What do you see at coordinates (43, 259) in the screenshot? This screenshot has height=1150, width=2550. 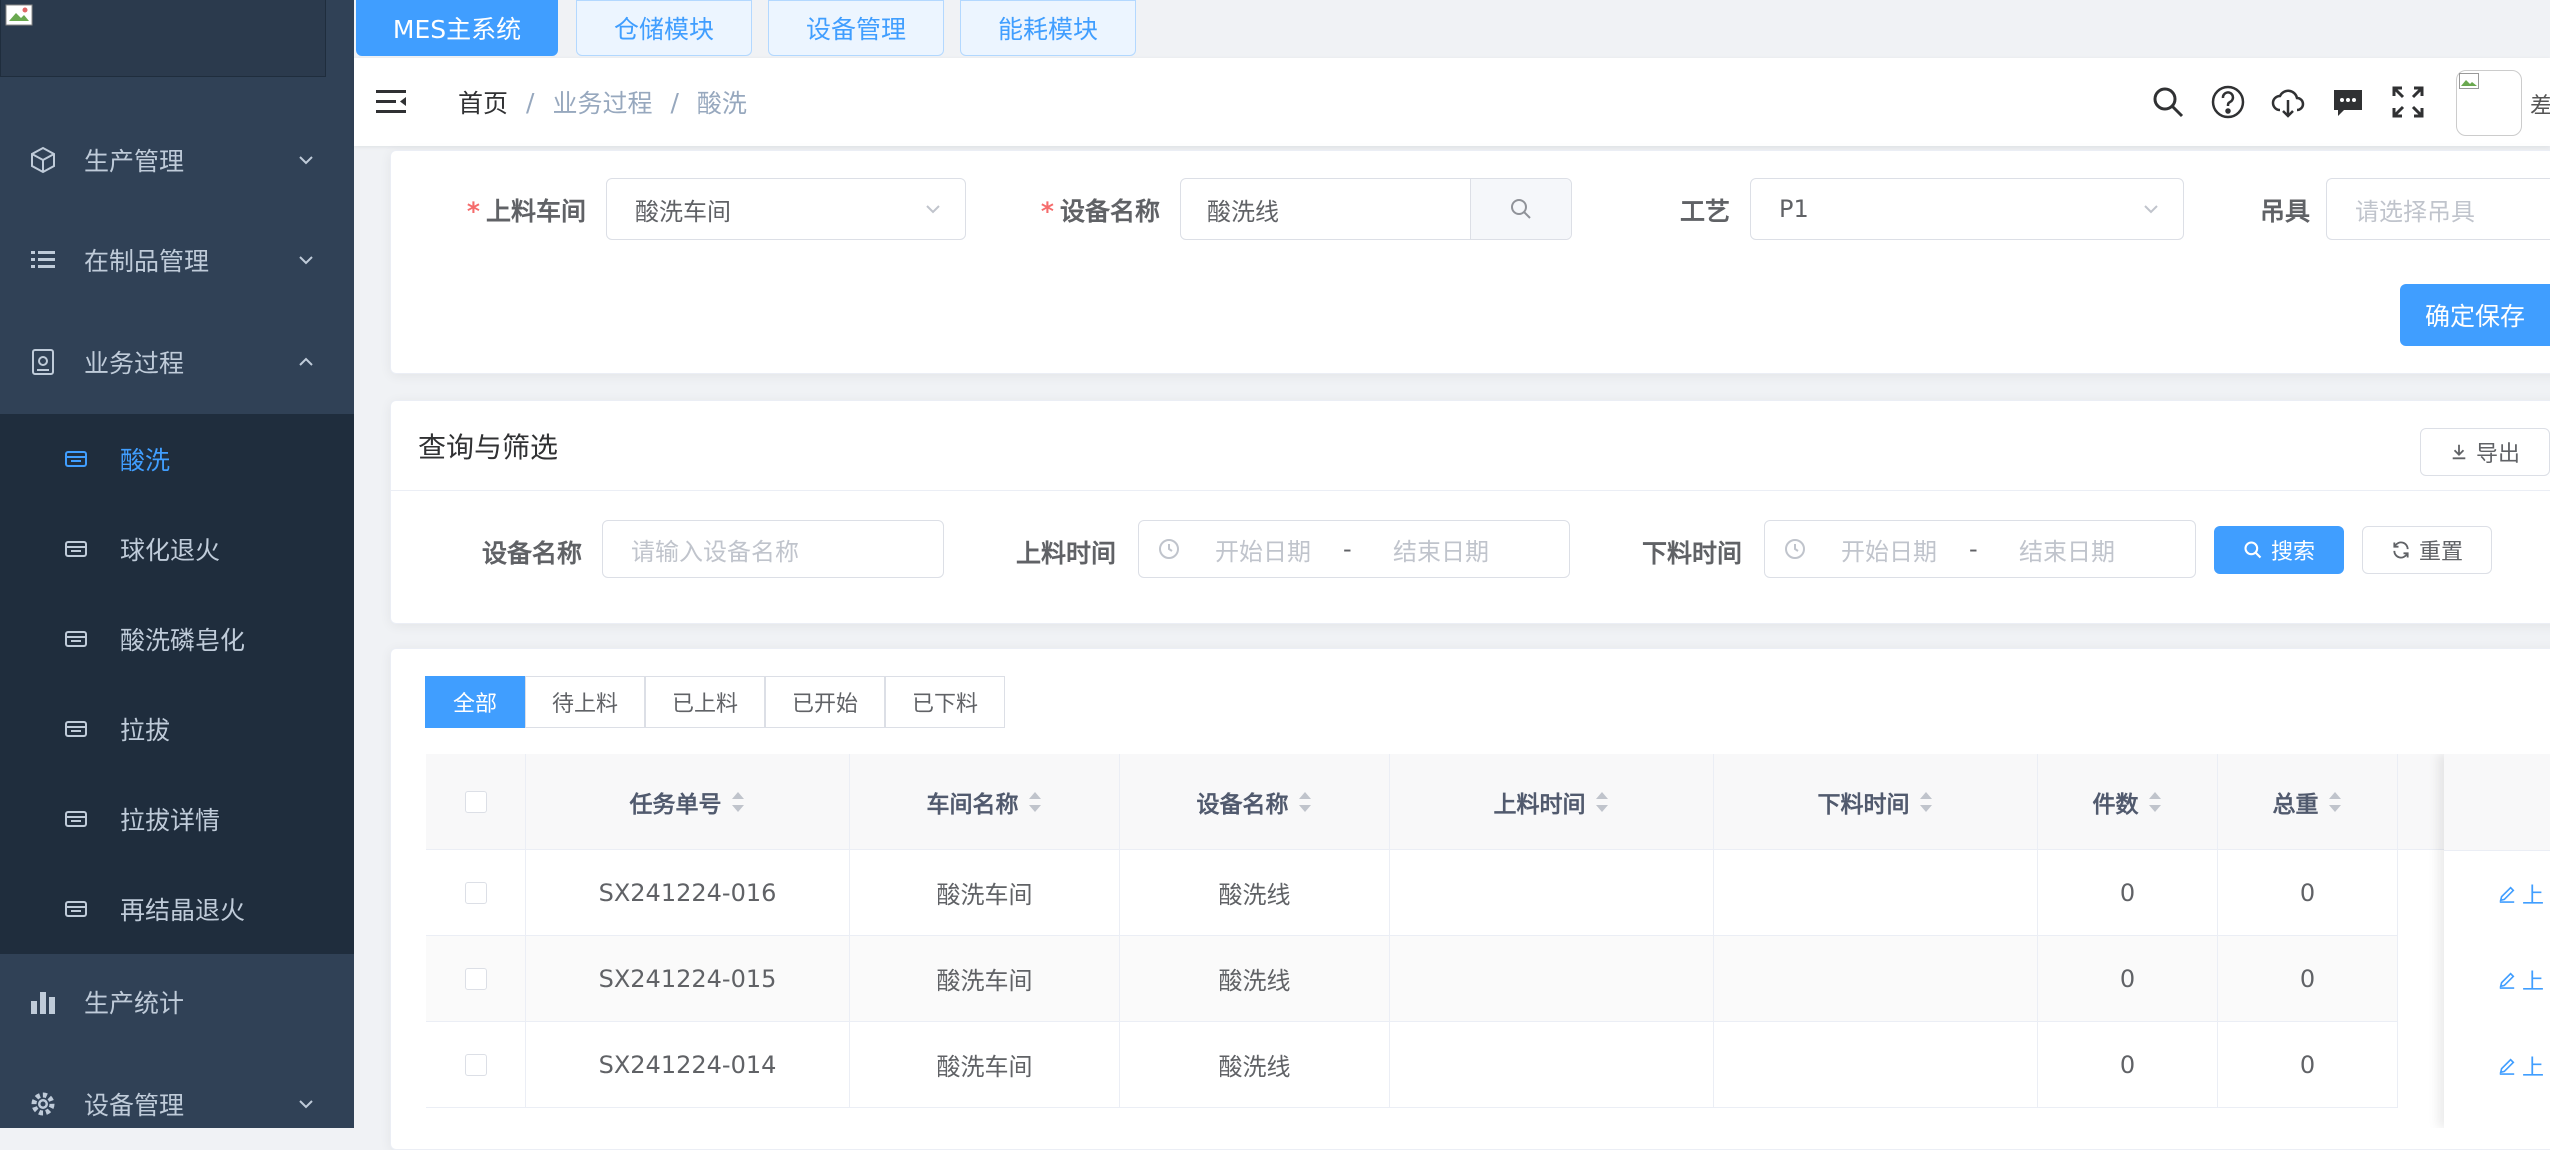 I see `list-icon` at bounding box center [43, 259].